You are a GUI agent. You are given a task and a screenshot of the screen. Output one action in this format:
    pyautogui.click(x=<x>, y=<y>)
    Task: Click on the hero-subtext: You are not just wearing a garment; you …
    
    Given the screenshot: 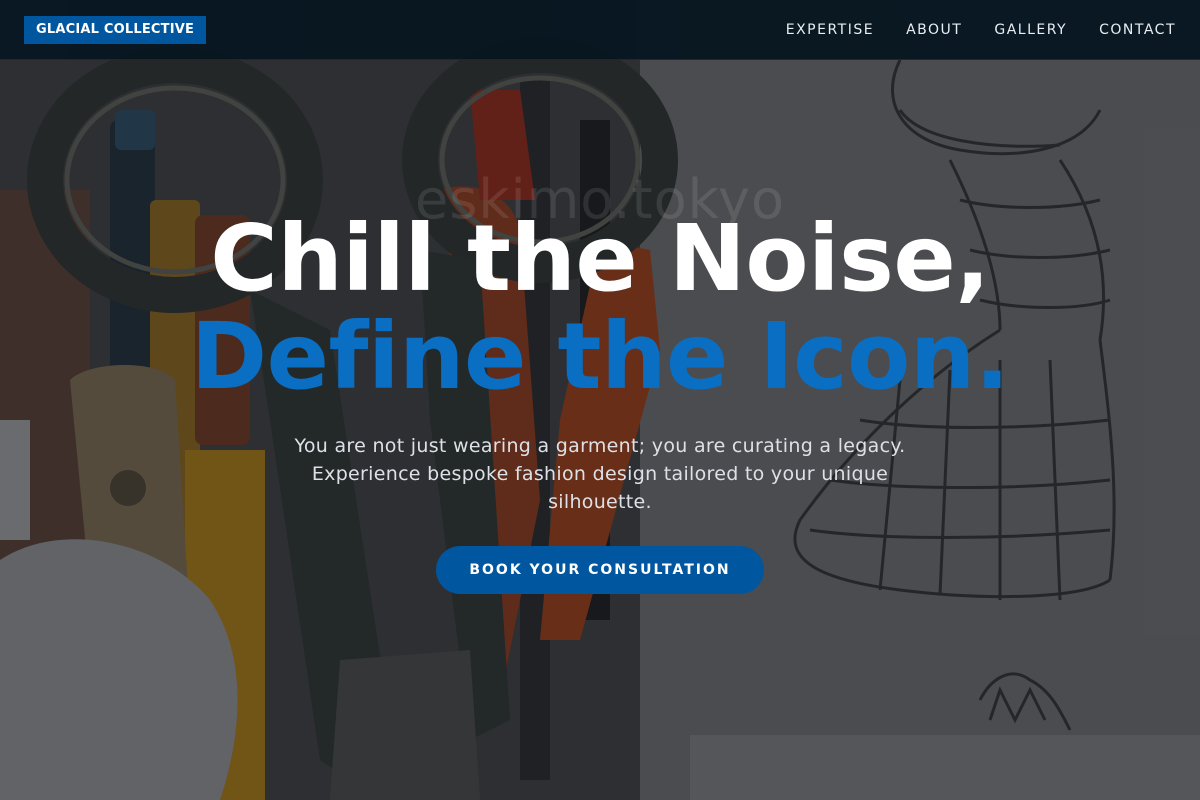 What is the action you would take?
    pyautogui.click(x=600, y=474)
    